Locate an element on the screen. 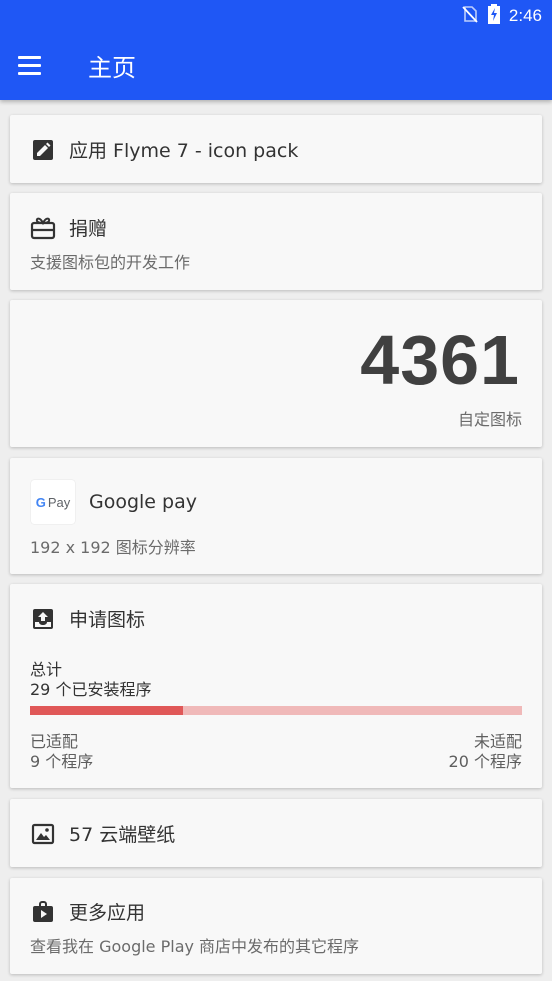 Image resolution: width=552 pixels, height=981 pixels. more-apps-card: 更多应用 查看我在 Google Play 商店中发布的其它程序 is located at coordinates (276, 926).